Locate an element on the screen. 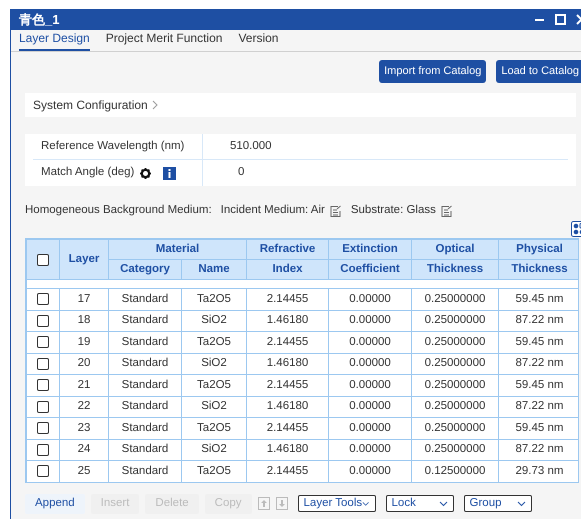  column-header: Material is located at coordinates (177, 250).